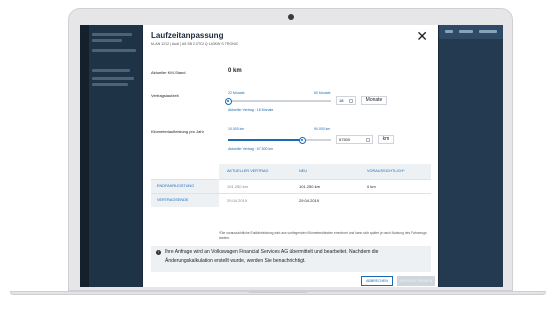  Describe the element at coordinates (168, 72) in the screenshot. I see `km-stand-label: Aktueller KM-Stand` at that location.